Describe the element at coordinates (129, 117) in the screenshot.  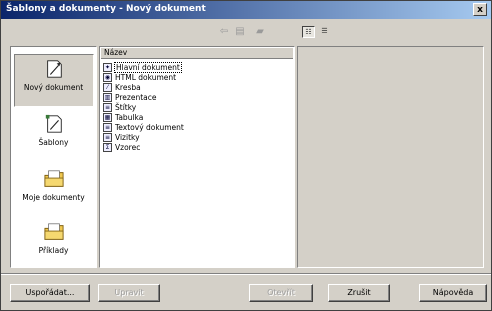
I see `list-item-label: Tabulka` at that location.